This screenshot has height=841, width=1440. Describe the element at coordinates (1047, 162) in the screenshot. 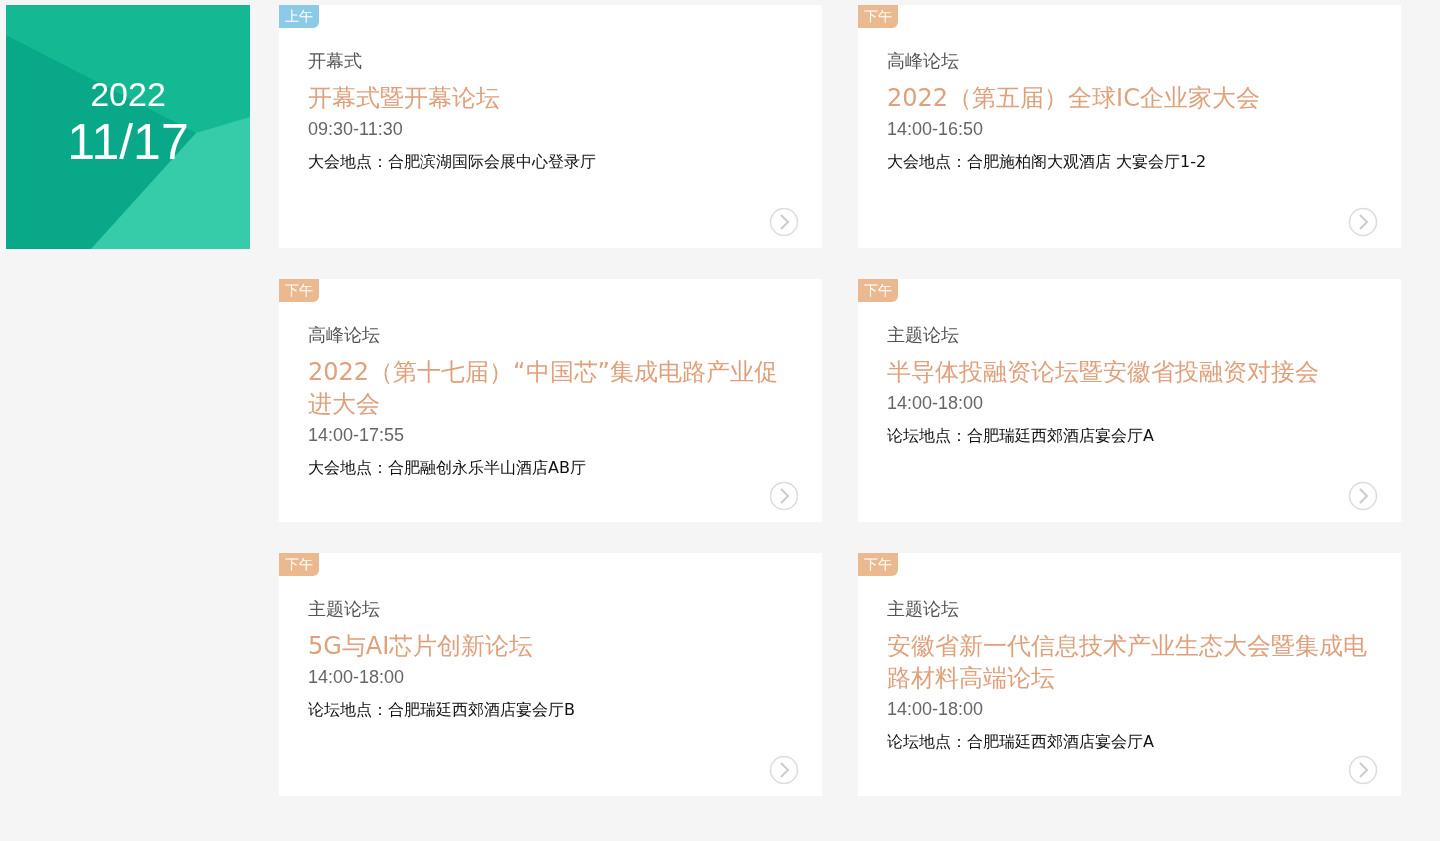

I see `session-location: 大会地点：合肥施柏阁大观酒店 大宴会厅1-2` at that location.